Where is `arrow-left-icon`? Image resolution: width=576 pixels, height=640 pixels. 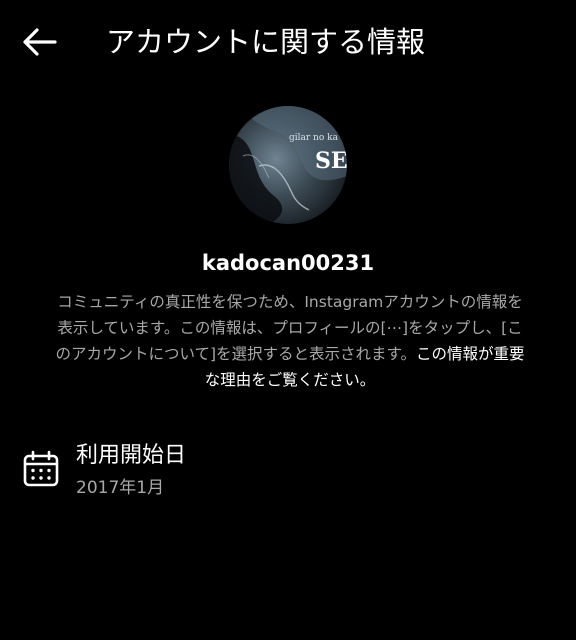 arrow-left-icon is located at coordinates (40, 42).